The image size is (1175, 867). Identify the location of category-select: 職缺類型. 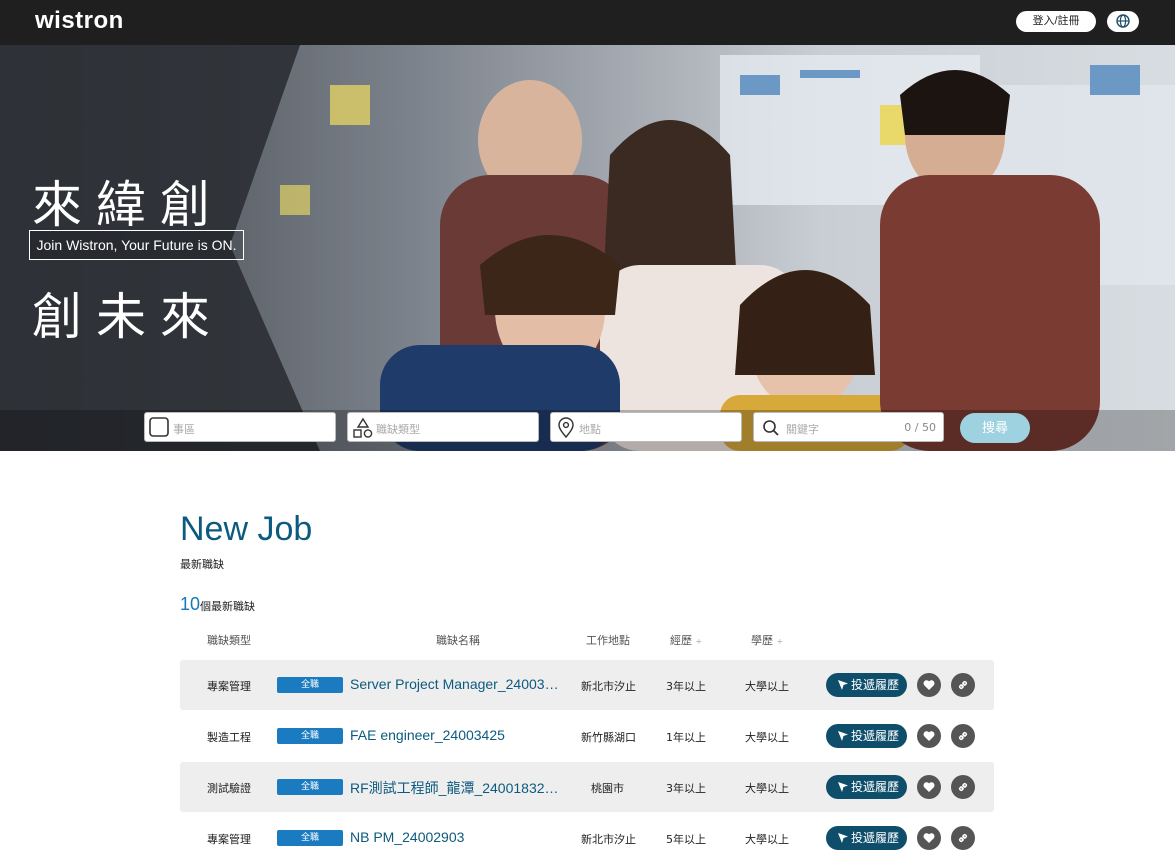
(443, 427).